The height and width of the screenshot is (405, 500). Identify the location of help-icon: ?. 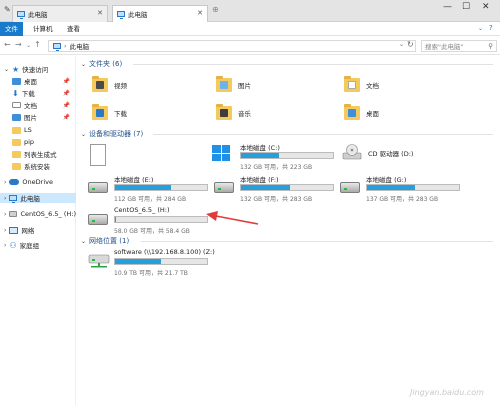
(491, 28).